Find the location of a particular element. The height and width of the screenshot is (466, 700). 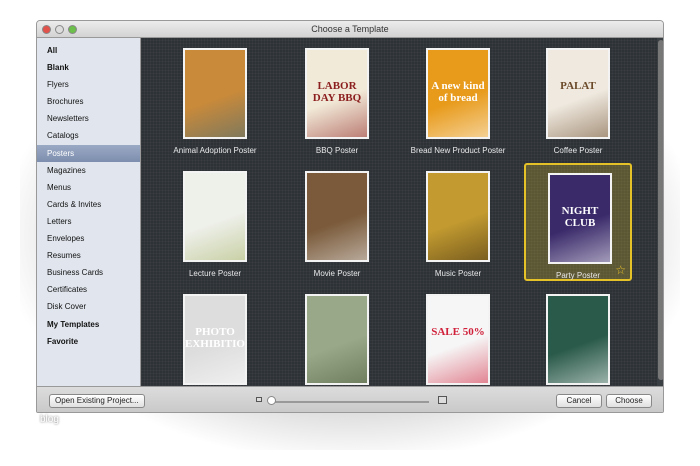

template-item: LABOR DAY BBQ BBQ Poster is located at coordinates (337, 99).